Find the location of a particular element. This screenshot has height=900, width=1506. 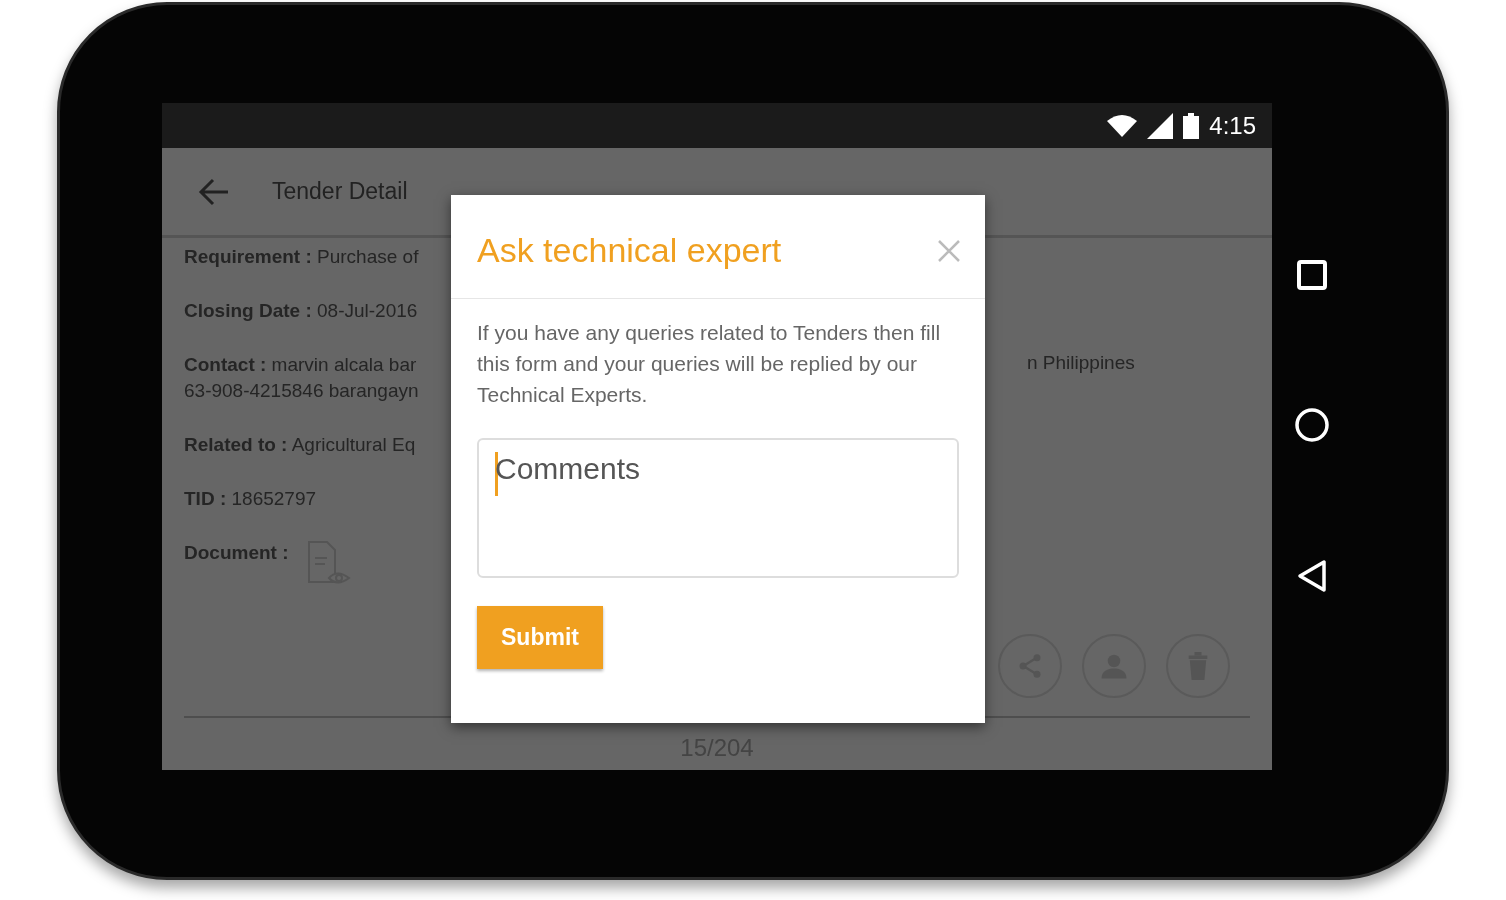

page-title: Tender Detail is located at coordinates (340, 191).